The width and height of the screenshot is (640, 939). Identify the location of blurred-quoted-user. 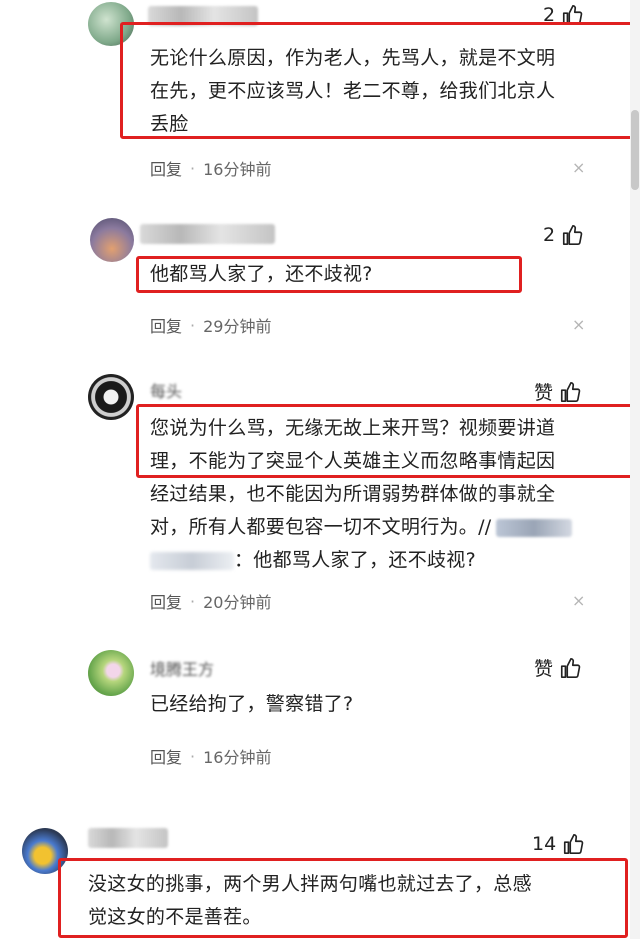
(192, 560).